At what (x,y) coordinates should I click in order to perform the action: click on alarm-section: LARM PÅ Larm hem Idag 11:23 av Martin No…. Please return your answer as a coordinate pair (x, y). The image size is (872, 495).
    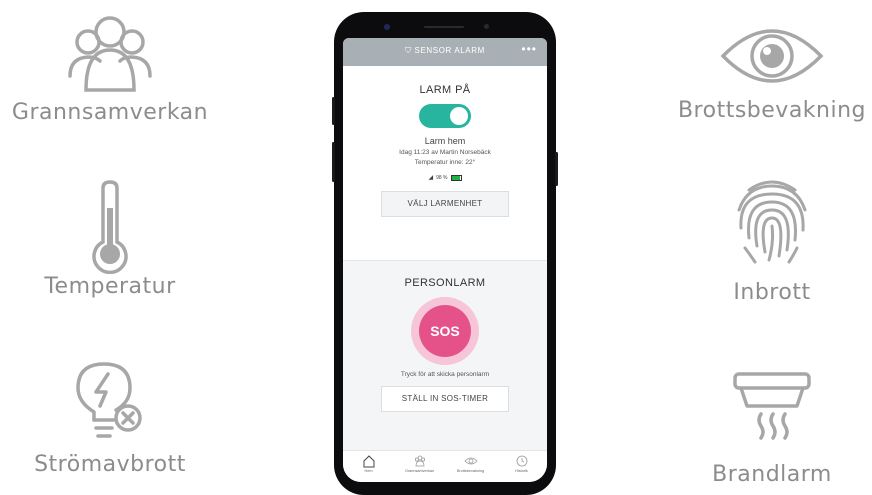
    Looking at the image, I should click on (445, 163).